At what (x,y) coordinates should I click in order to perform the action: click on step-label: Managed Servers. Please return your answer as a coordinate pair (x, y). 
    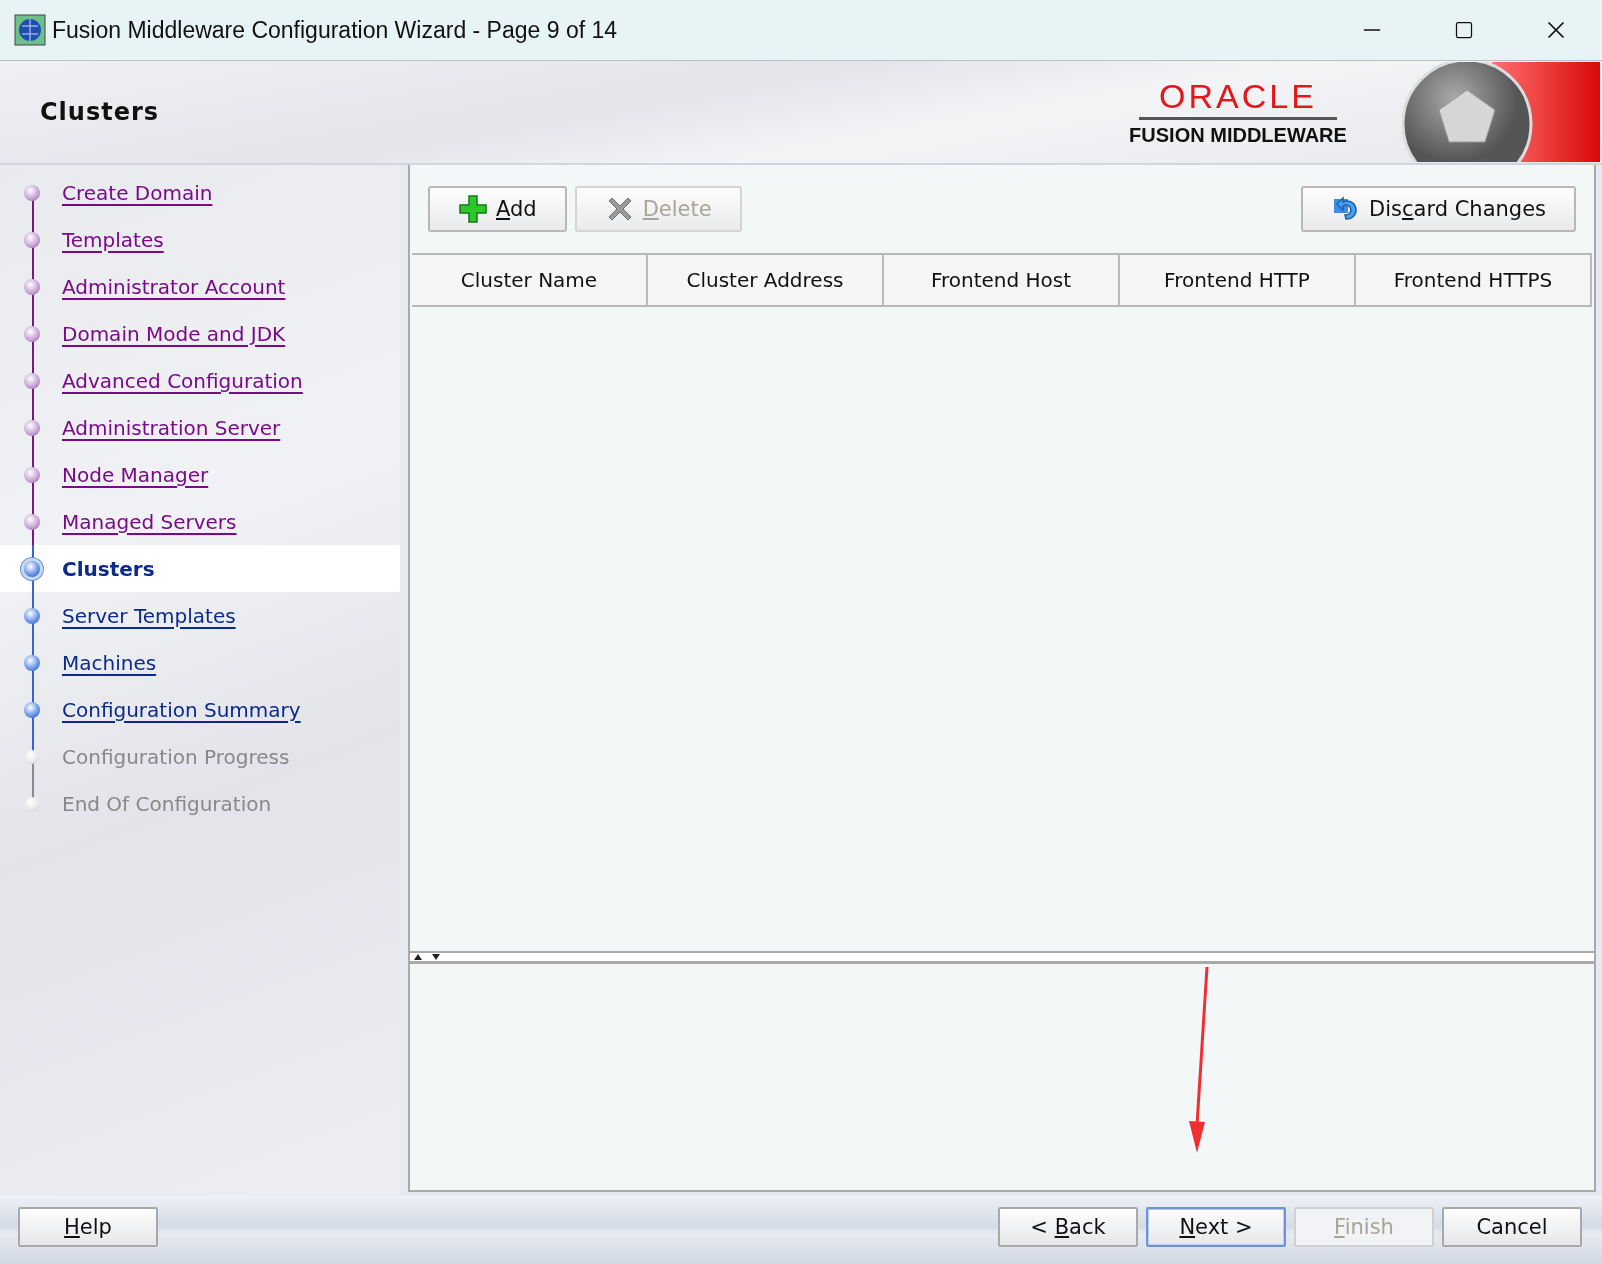
    Looking at the image, I should click on (149, 521).